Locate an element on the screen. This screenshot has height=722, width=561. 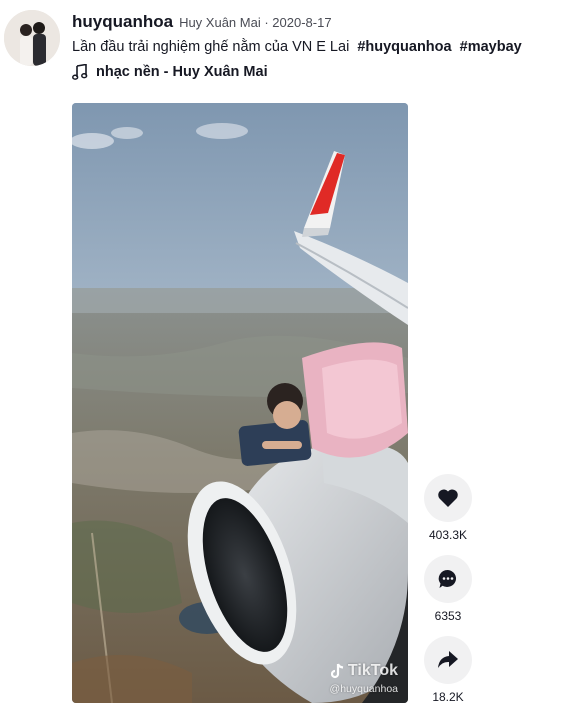
like-count: 403.3K is located at coordinates (448, 535).